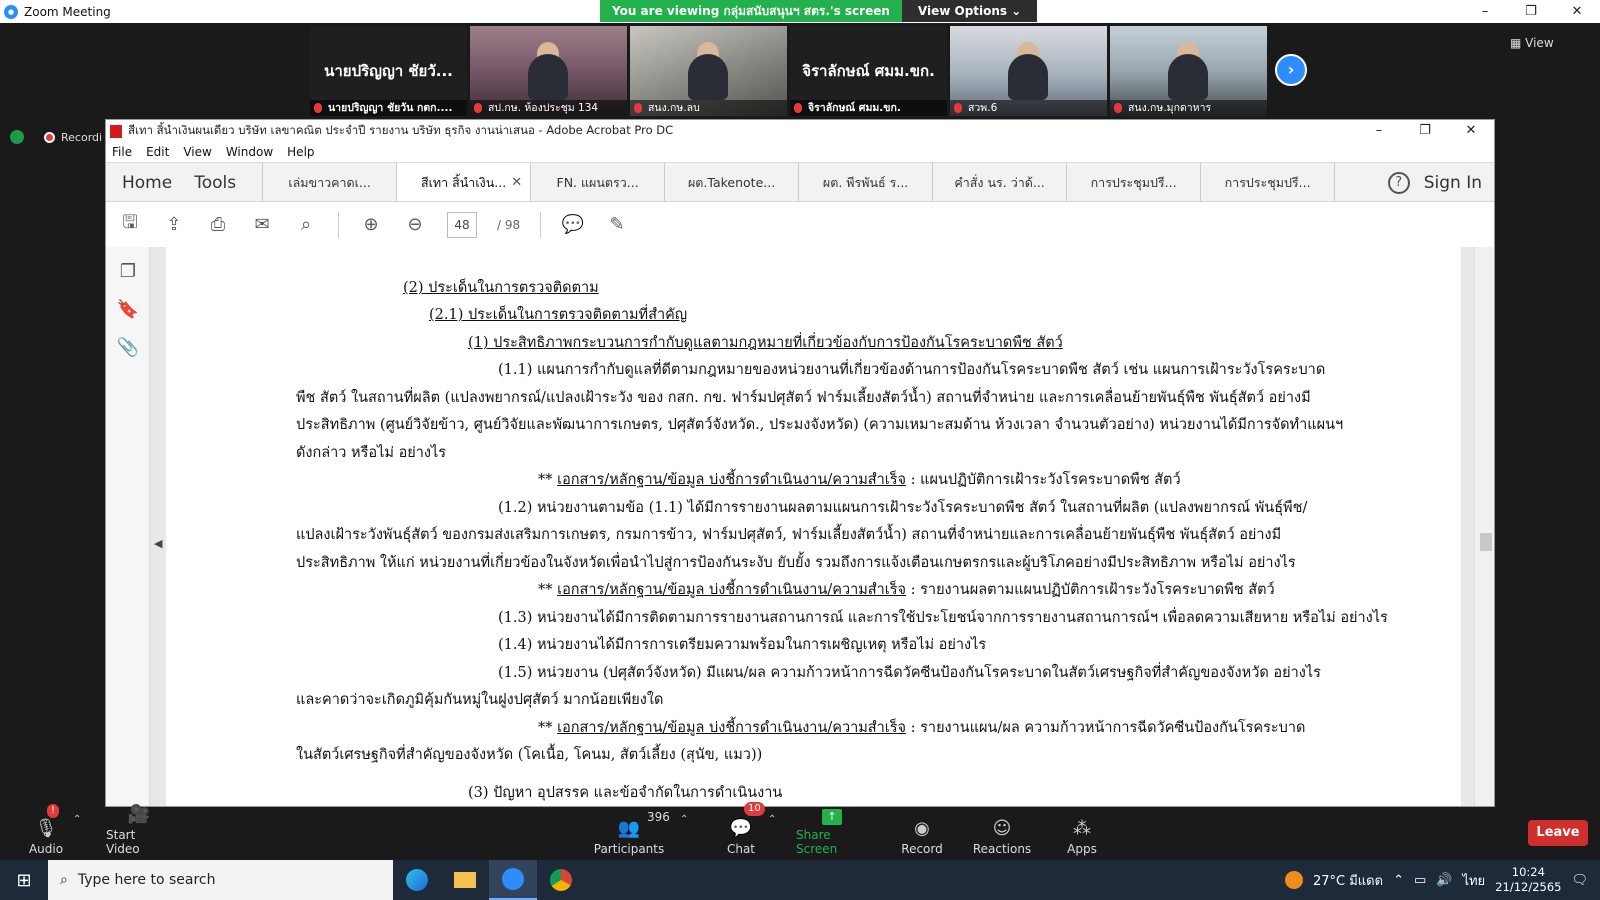 The width and height of the screenshot is (1600, 900). I want to click on menu-view: View, so click(197, 152).